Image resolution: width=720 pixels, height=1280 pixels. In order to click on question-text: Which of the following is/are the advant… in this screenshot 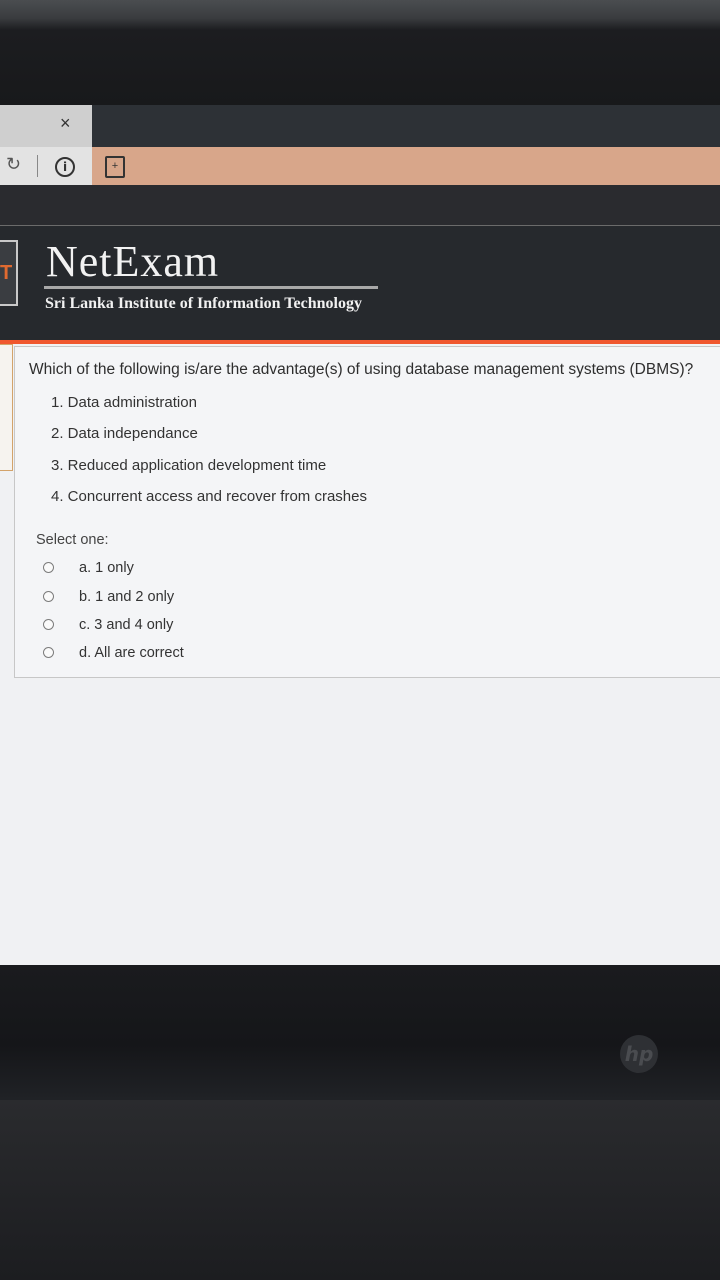, I will do `click(361, 369)`.